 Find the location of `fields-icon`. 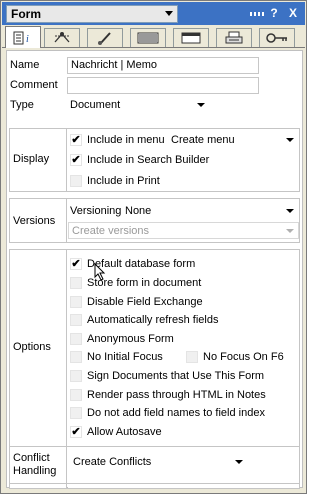

fields-icon is located at coordinates (62, 37).